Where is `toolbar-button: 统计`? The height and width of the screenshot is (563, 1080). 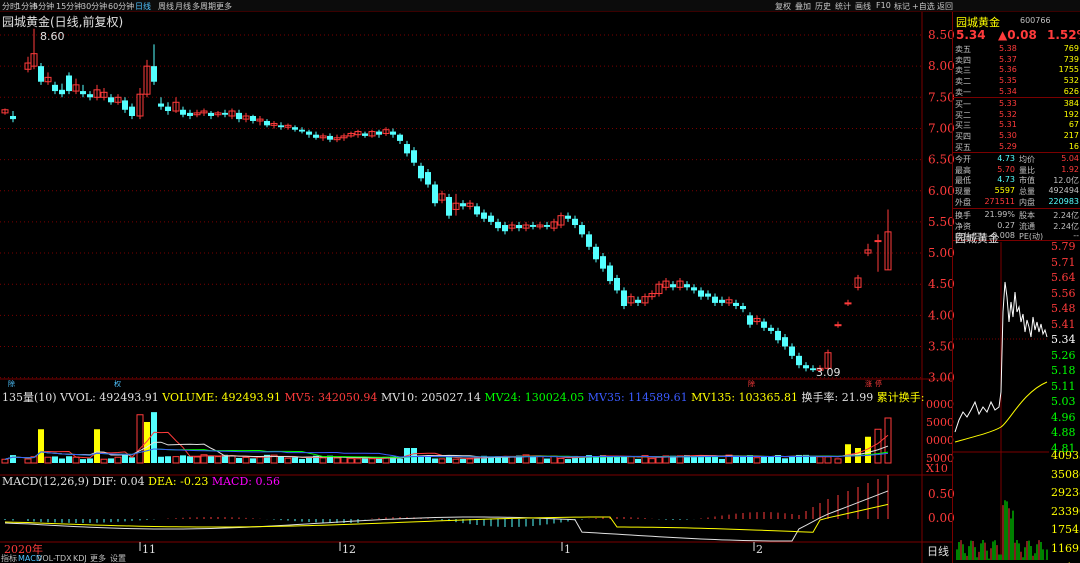
toolbar-button: 统计 is located at coordinates (843, 6).